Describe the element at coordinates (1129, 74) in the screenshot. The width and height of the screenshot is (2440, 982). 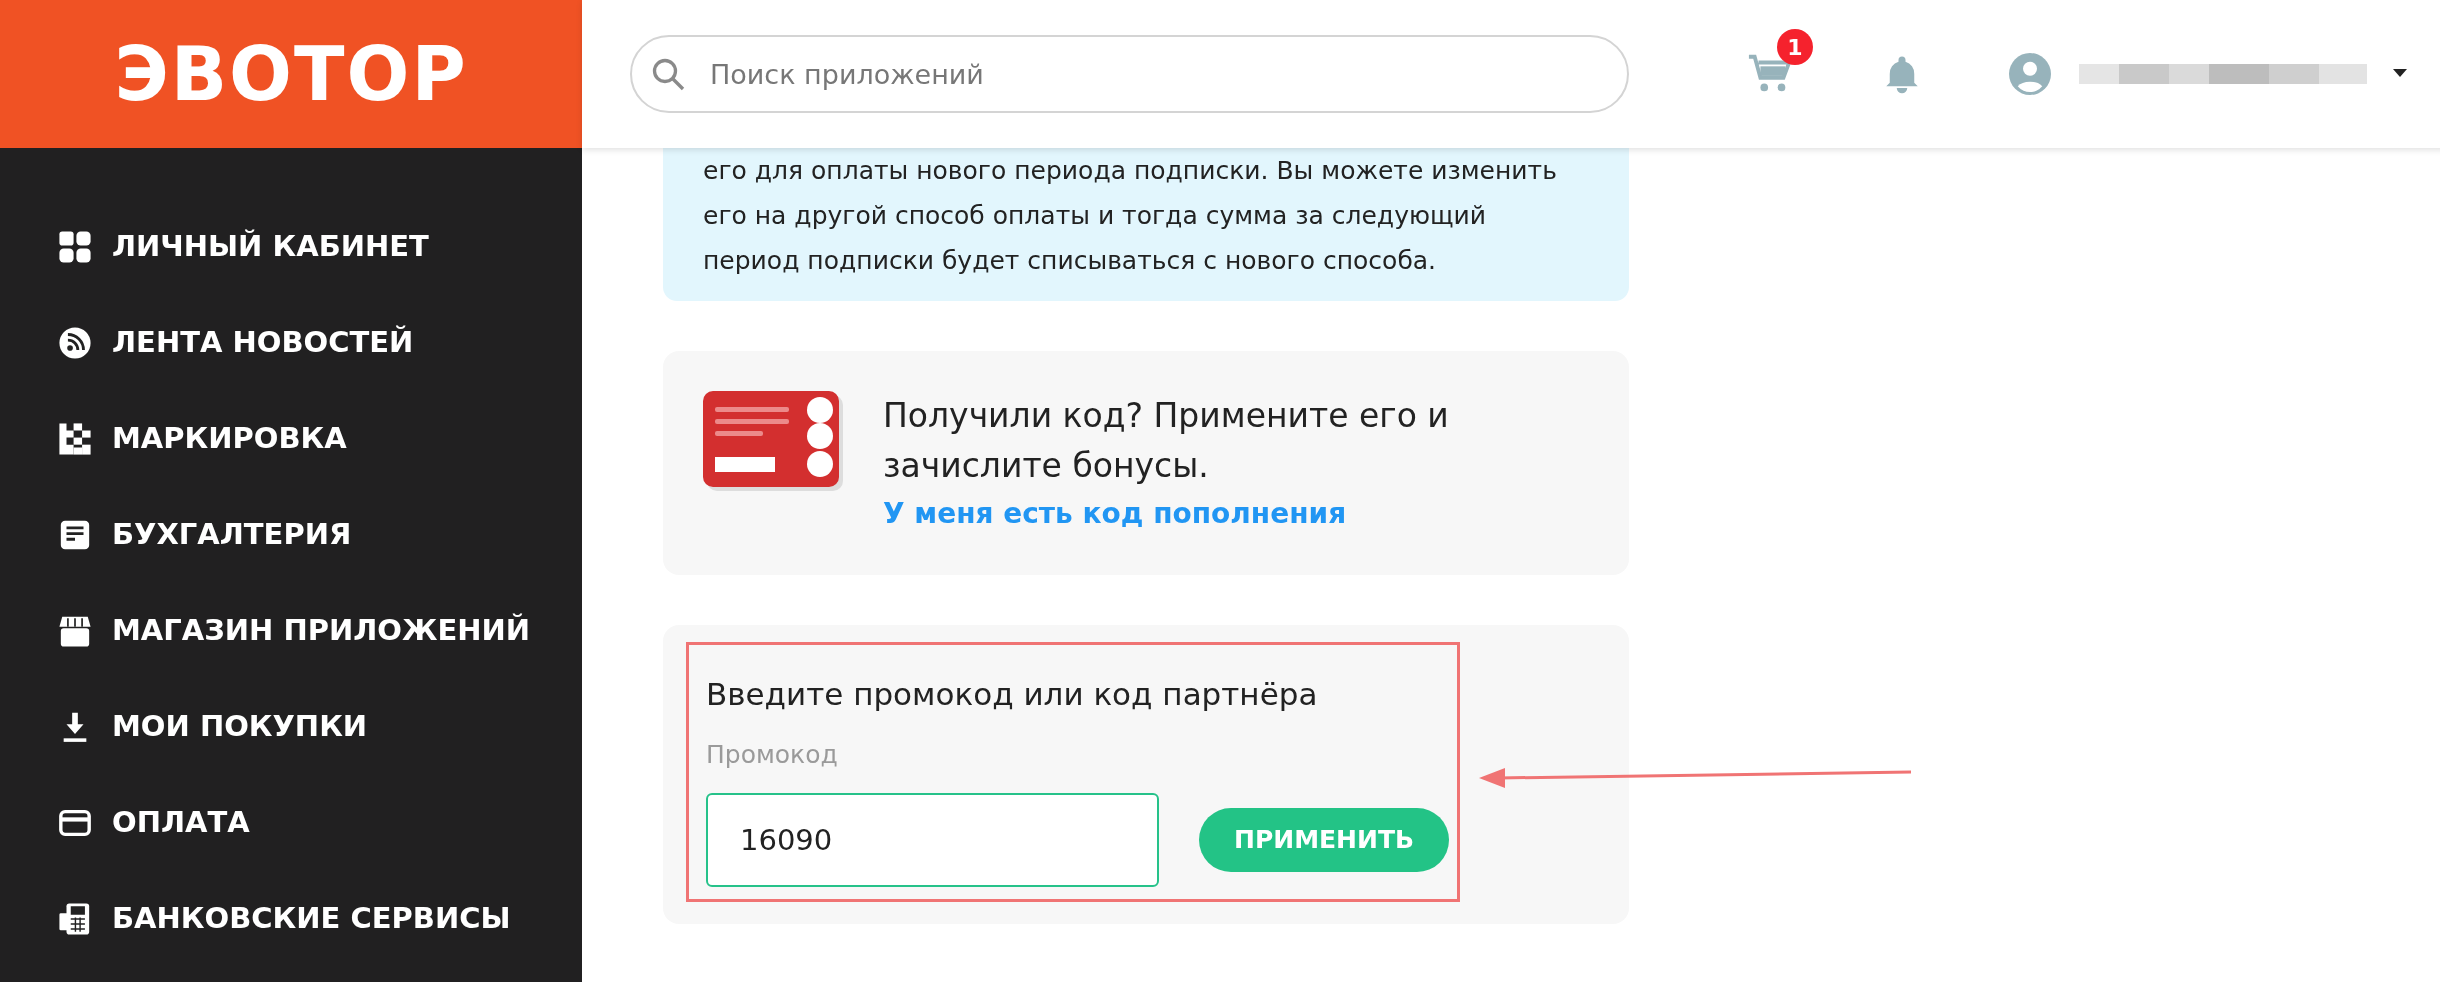
I see `search-field: Поиск приложений` at that location.